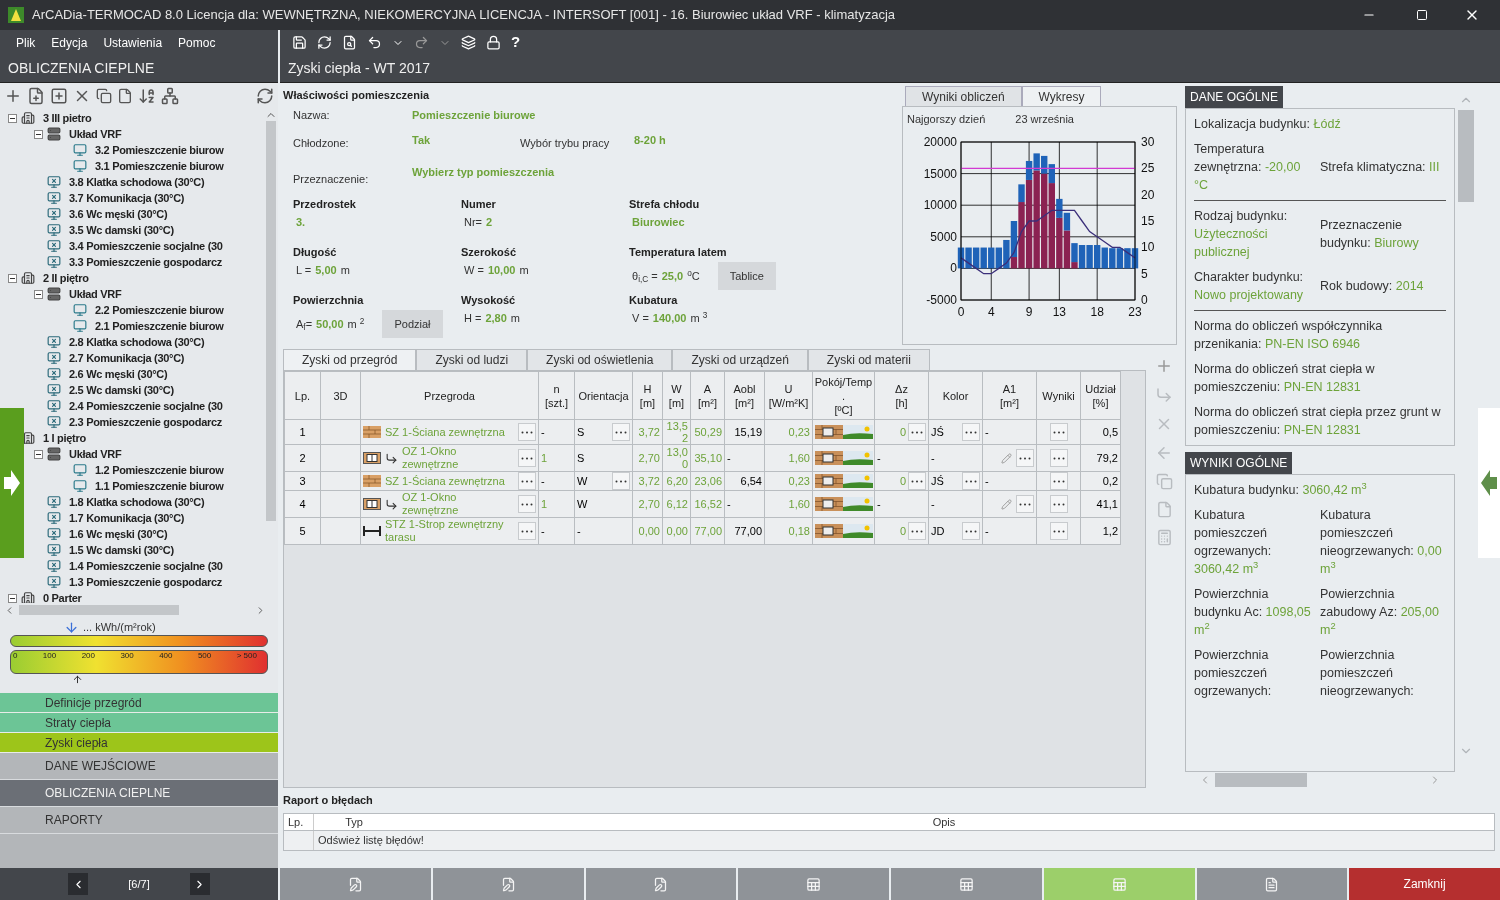 The height and width of the screenshot is (900, 1500). Describe the element at coordinates (137, 342) in the screenshot. I see `tree-item: 2.8 Klatka schodowa (30°C)` at that location.